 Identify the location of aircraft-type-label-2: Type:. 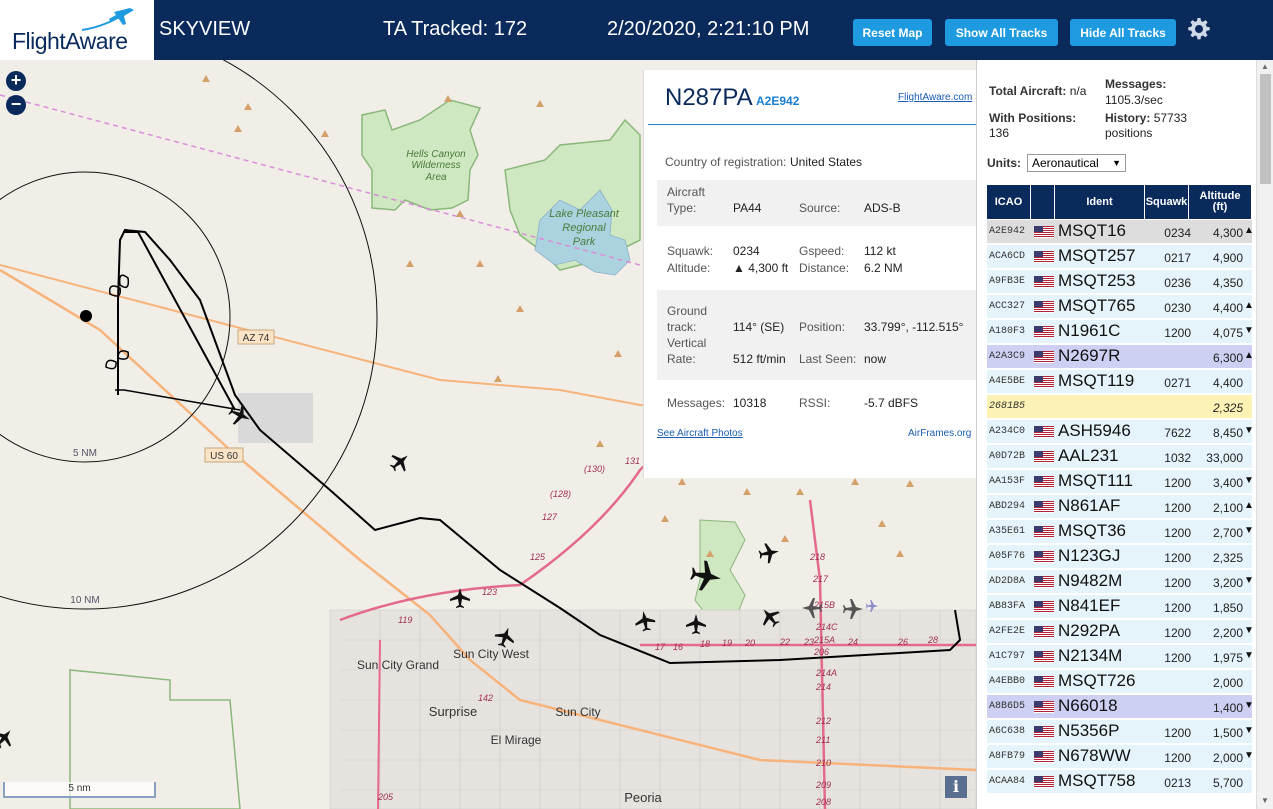
(682, 208).